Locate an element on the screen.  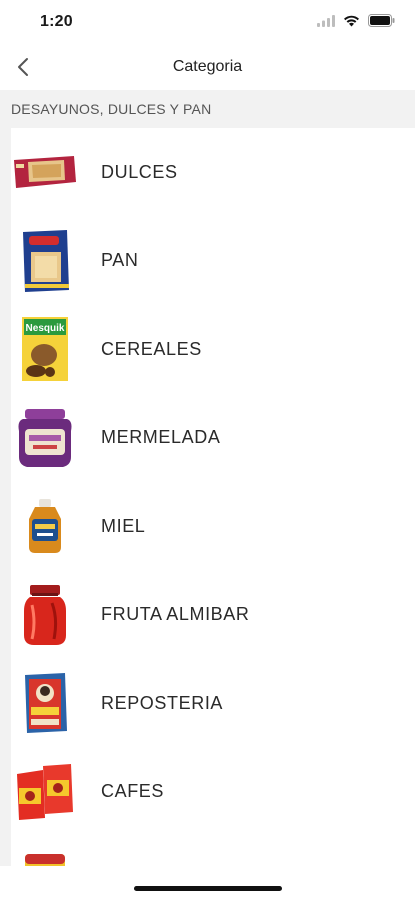
page-title: Categoria is located at coordinates (207, 66).